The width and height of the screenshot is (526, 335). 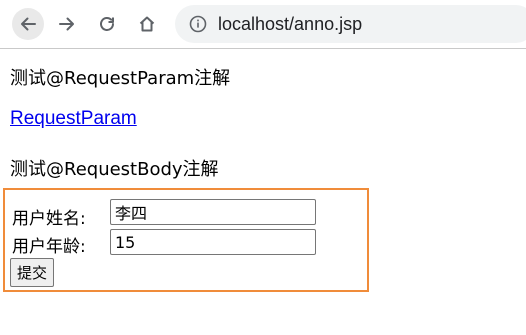 What do you see at coordinates (49, 247) in the screenshot?
I see `user-age-label: 用户年龄:` at bounding box center [49, 247].